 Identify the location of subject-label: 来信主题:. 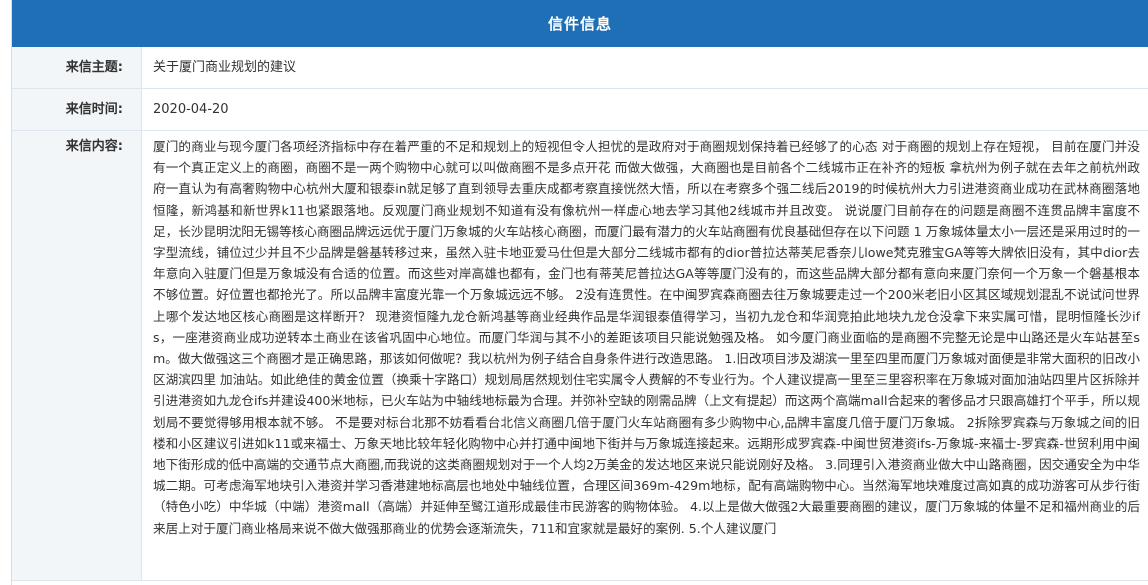
(77, 67).